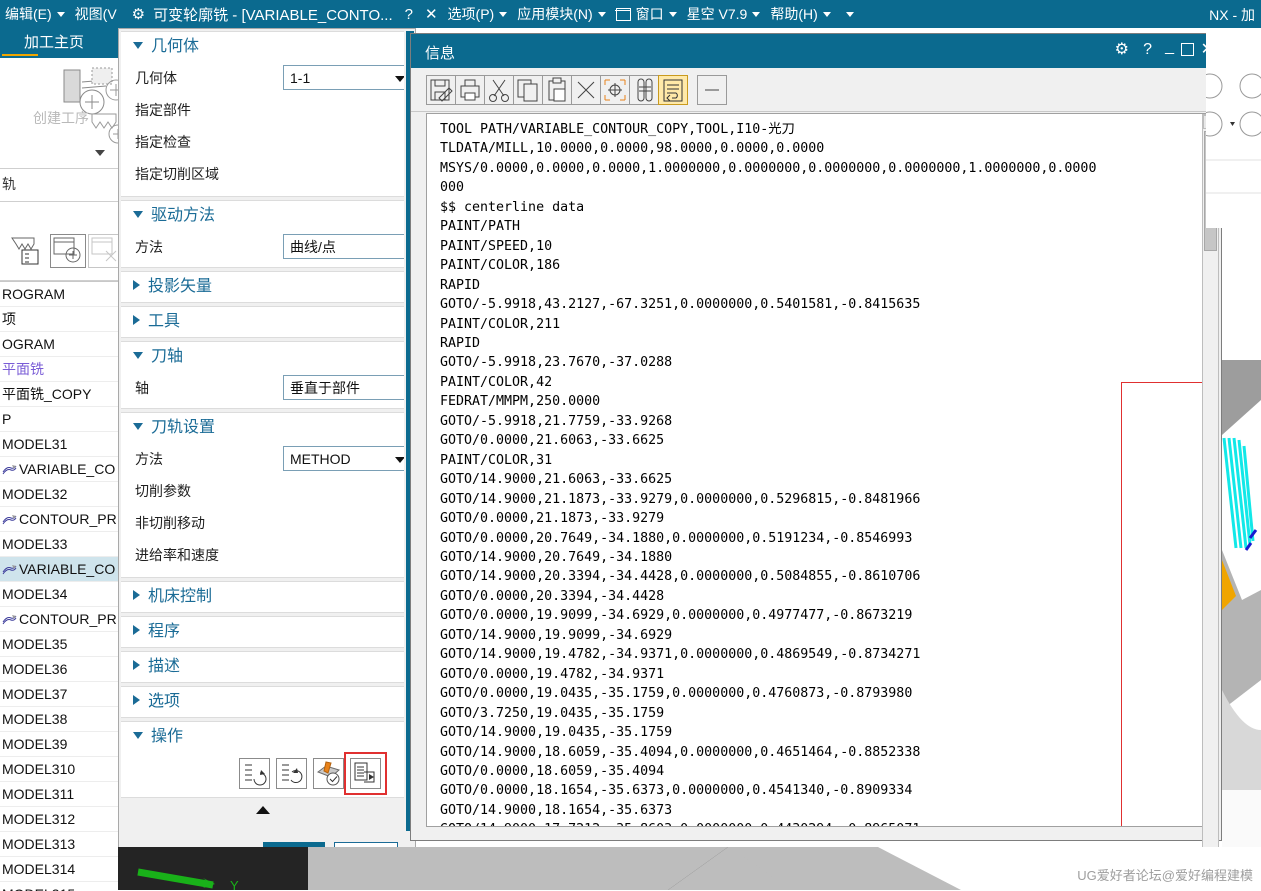  Describe the element at coordinates (59, 419) in the screenshot. I see `tree-row: P` at that location.